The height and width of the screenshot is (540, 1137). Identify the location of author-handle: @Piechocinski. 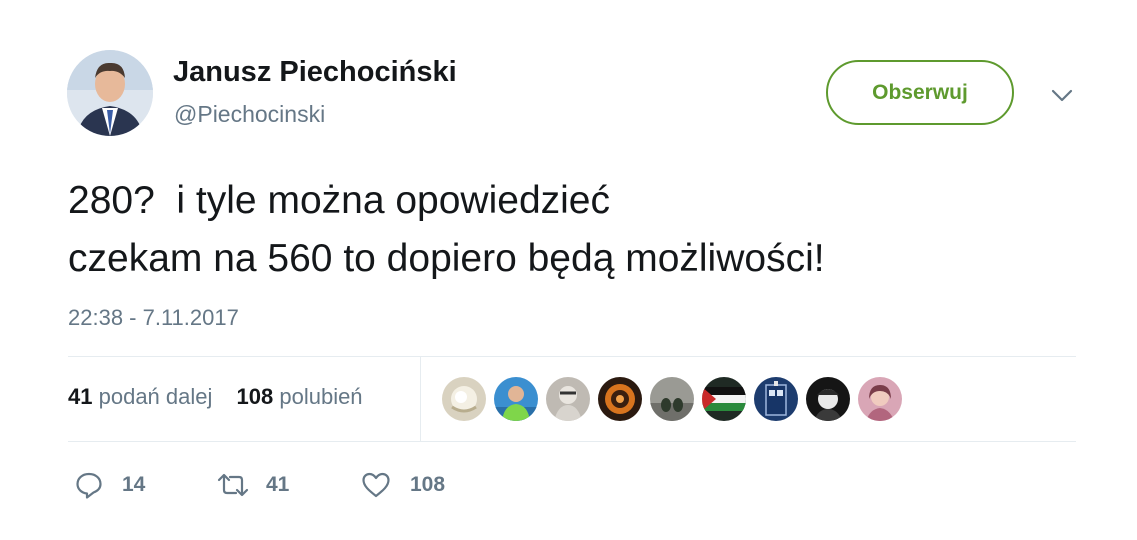
(249, 114).